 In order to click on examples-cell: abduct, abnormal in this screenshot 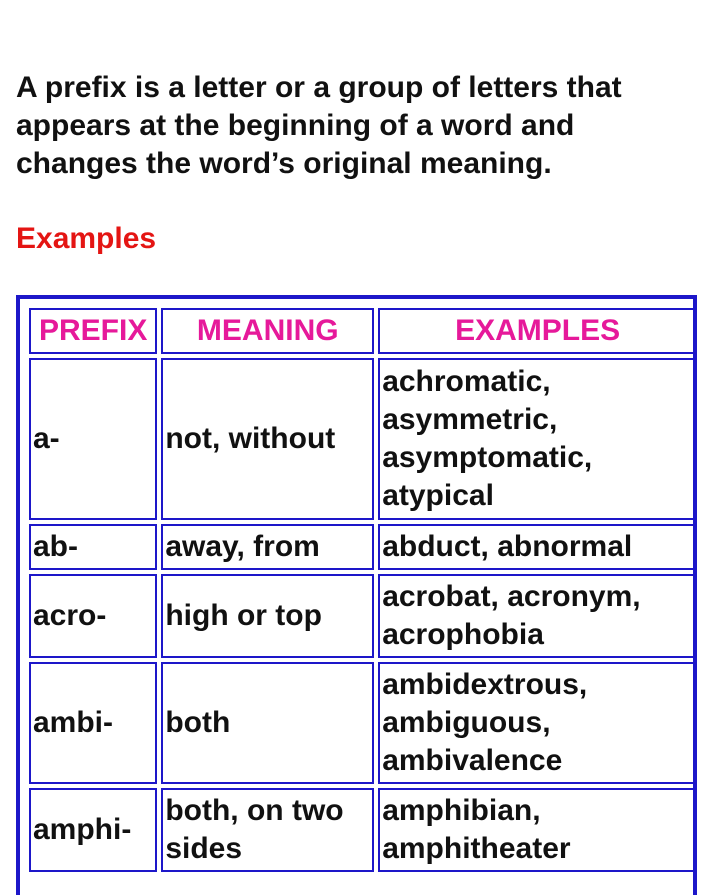, I will do `click(537, 547)`.